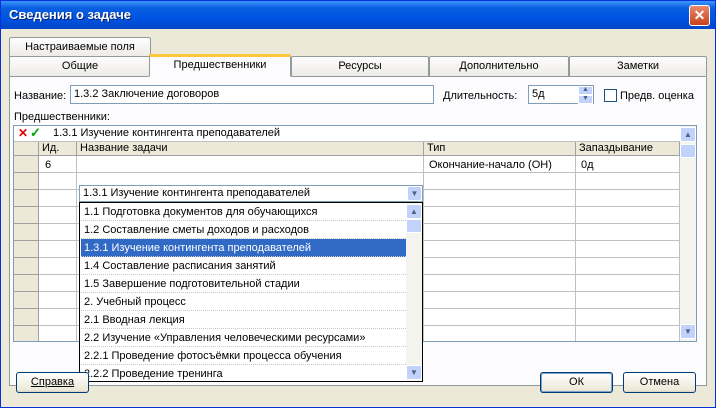  Describe the element at coordinates (58, 149) in the screenshot. I see `column-header-id: Ид.` at that location.